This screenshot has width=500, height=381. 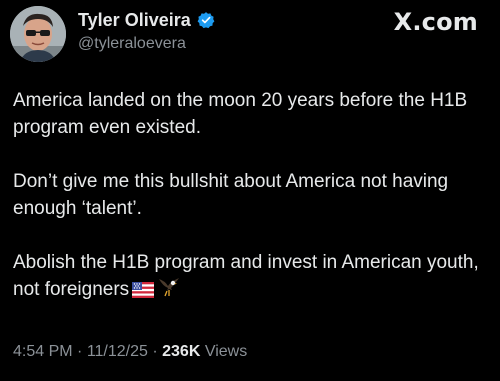 I want to click on author-handle: @tyleraloevera, so click(x=132, y=44).